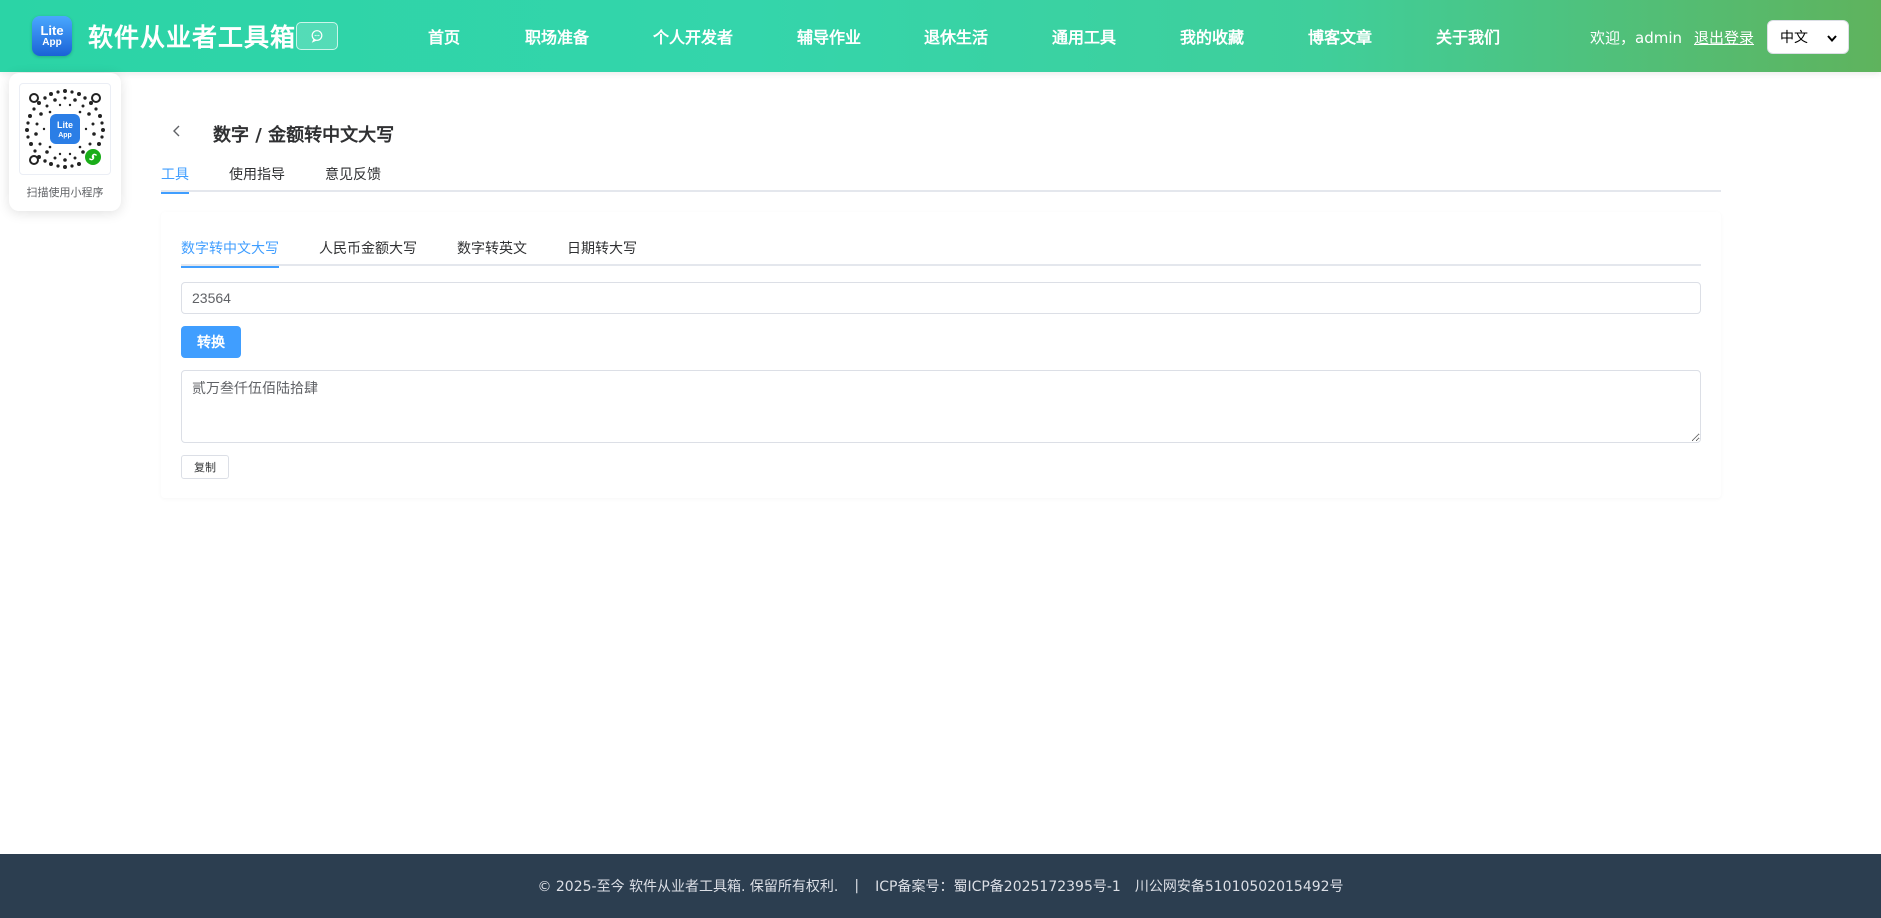 Image resolution: width=1881 pixels, height=918 pixels. Describe the element at coordinates (693, 36) in the screenshot. I see `nav-item-indie-dev: 个人开发者` at that location.